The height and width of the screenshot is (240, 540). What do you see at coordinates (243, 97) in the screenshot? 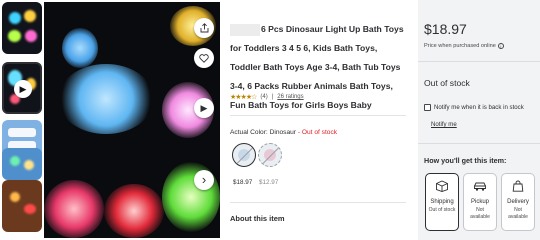
I see `rating-stars-icon: ★★★★☆` at bounding box center [243, 97].